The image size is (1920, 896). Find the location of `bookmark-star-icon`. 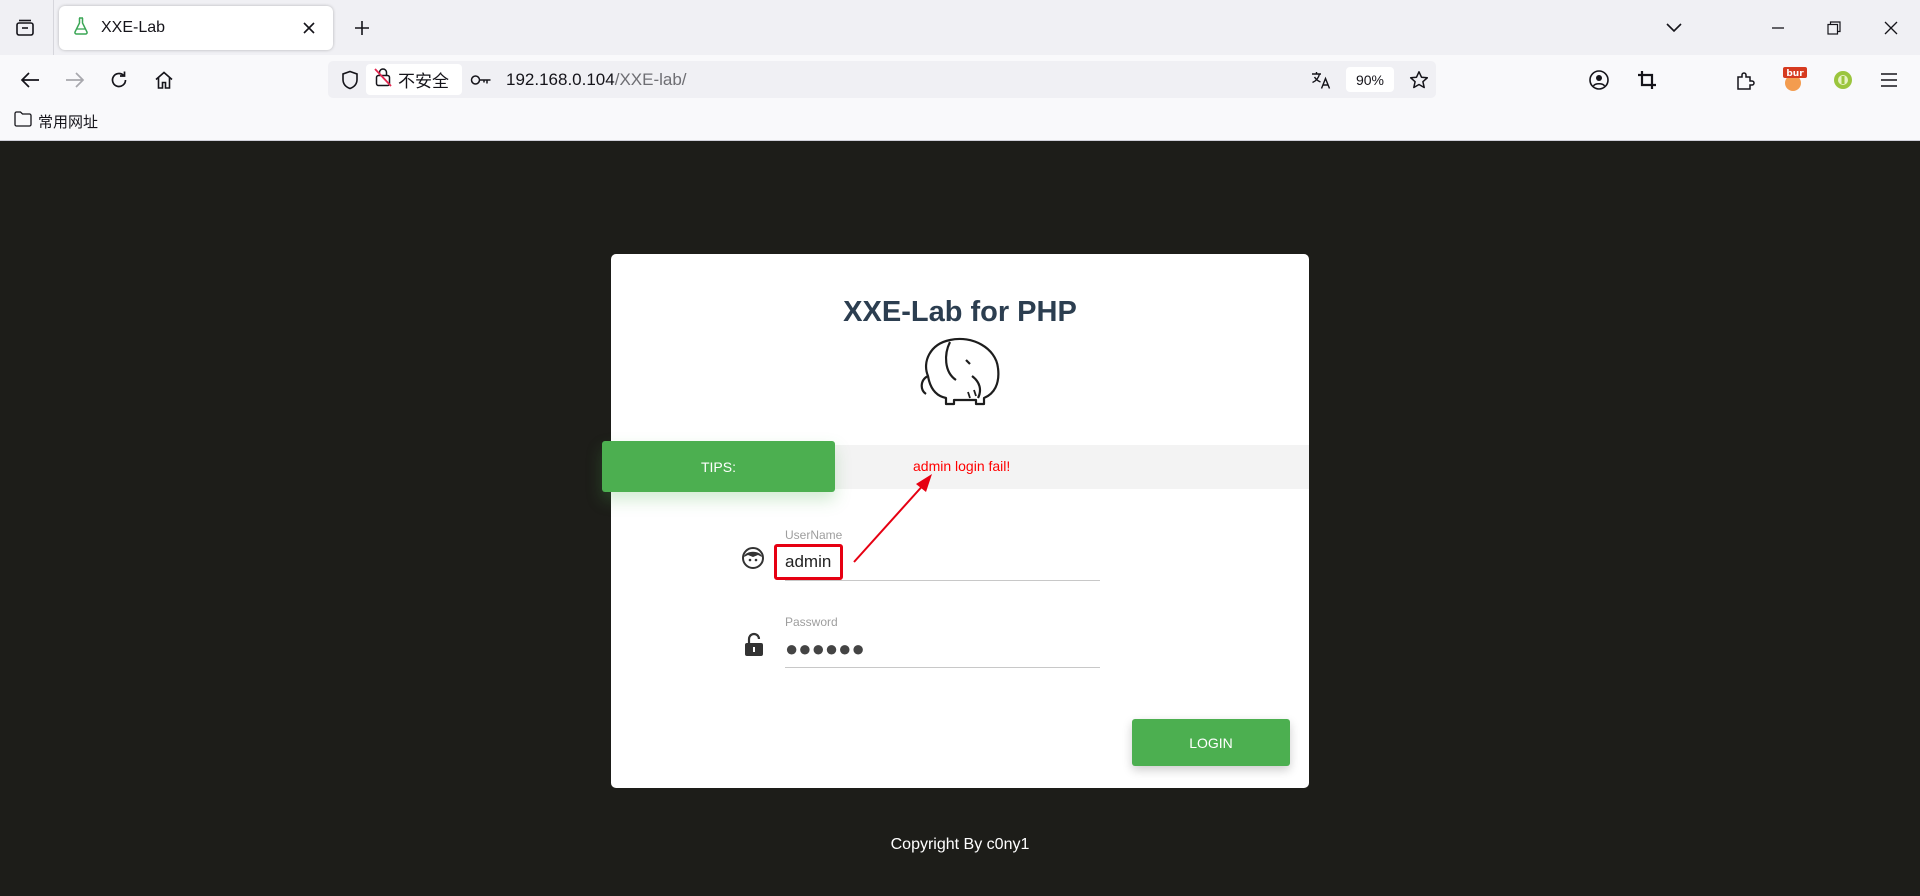

bookmark-star-icon is located at coordinates (1419, 80).